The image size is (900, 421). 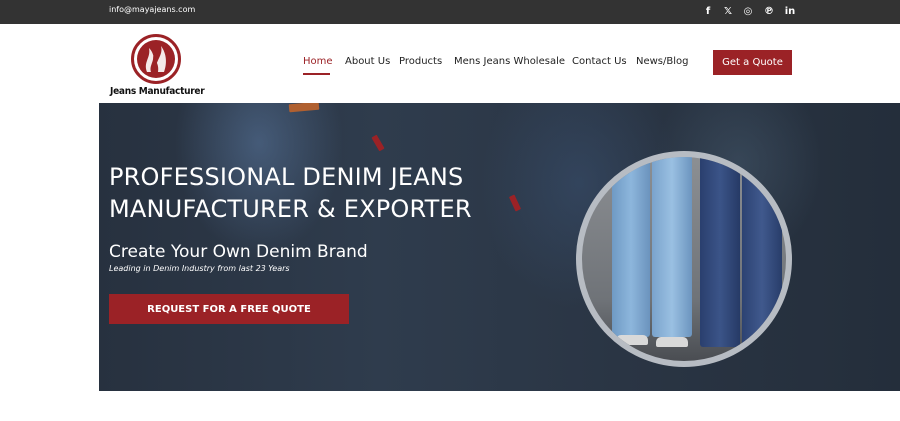 What do you see at coordinates (304, 108) in the screenshot?
I see `jeans-label-decoration` at bounding box center [304, 108].